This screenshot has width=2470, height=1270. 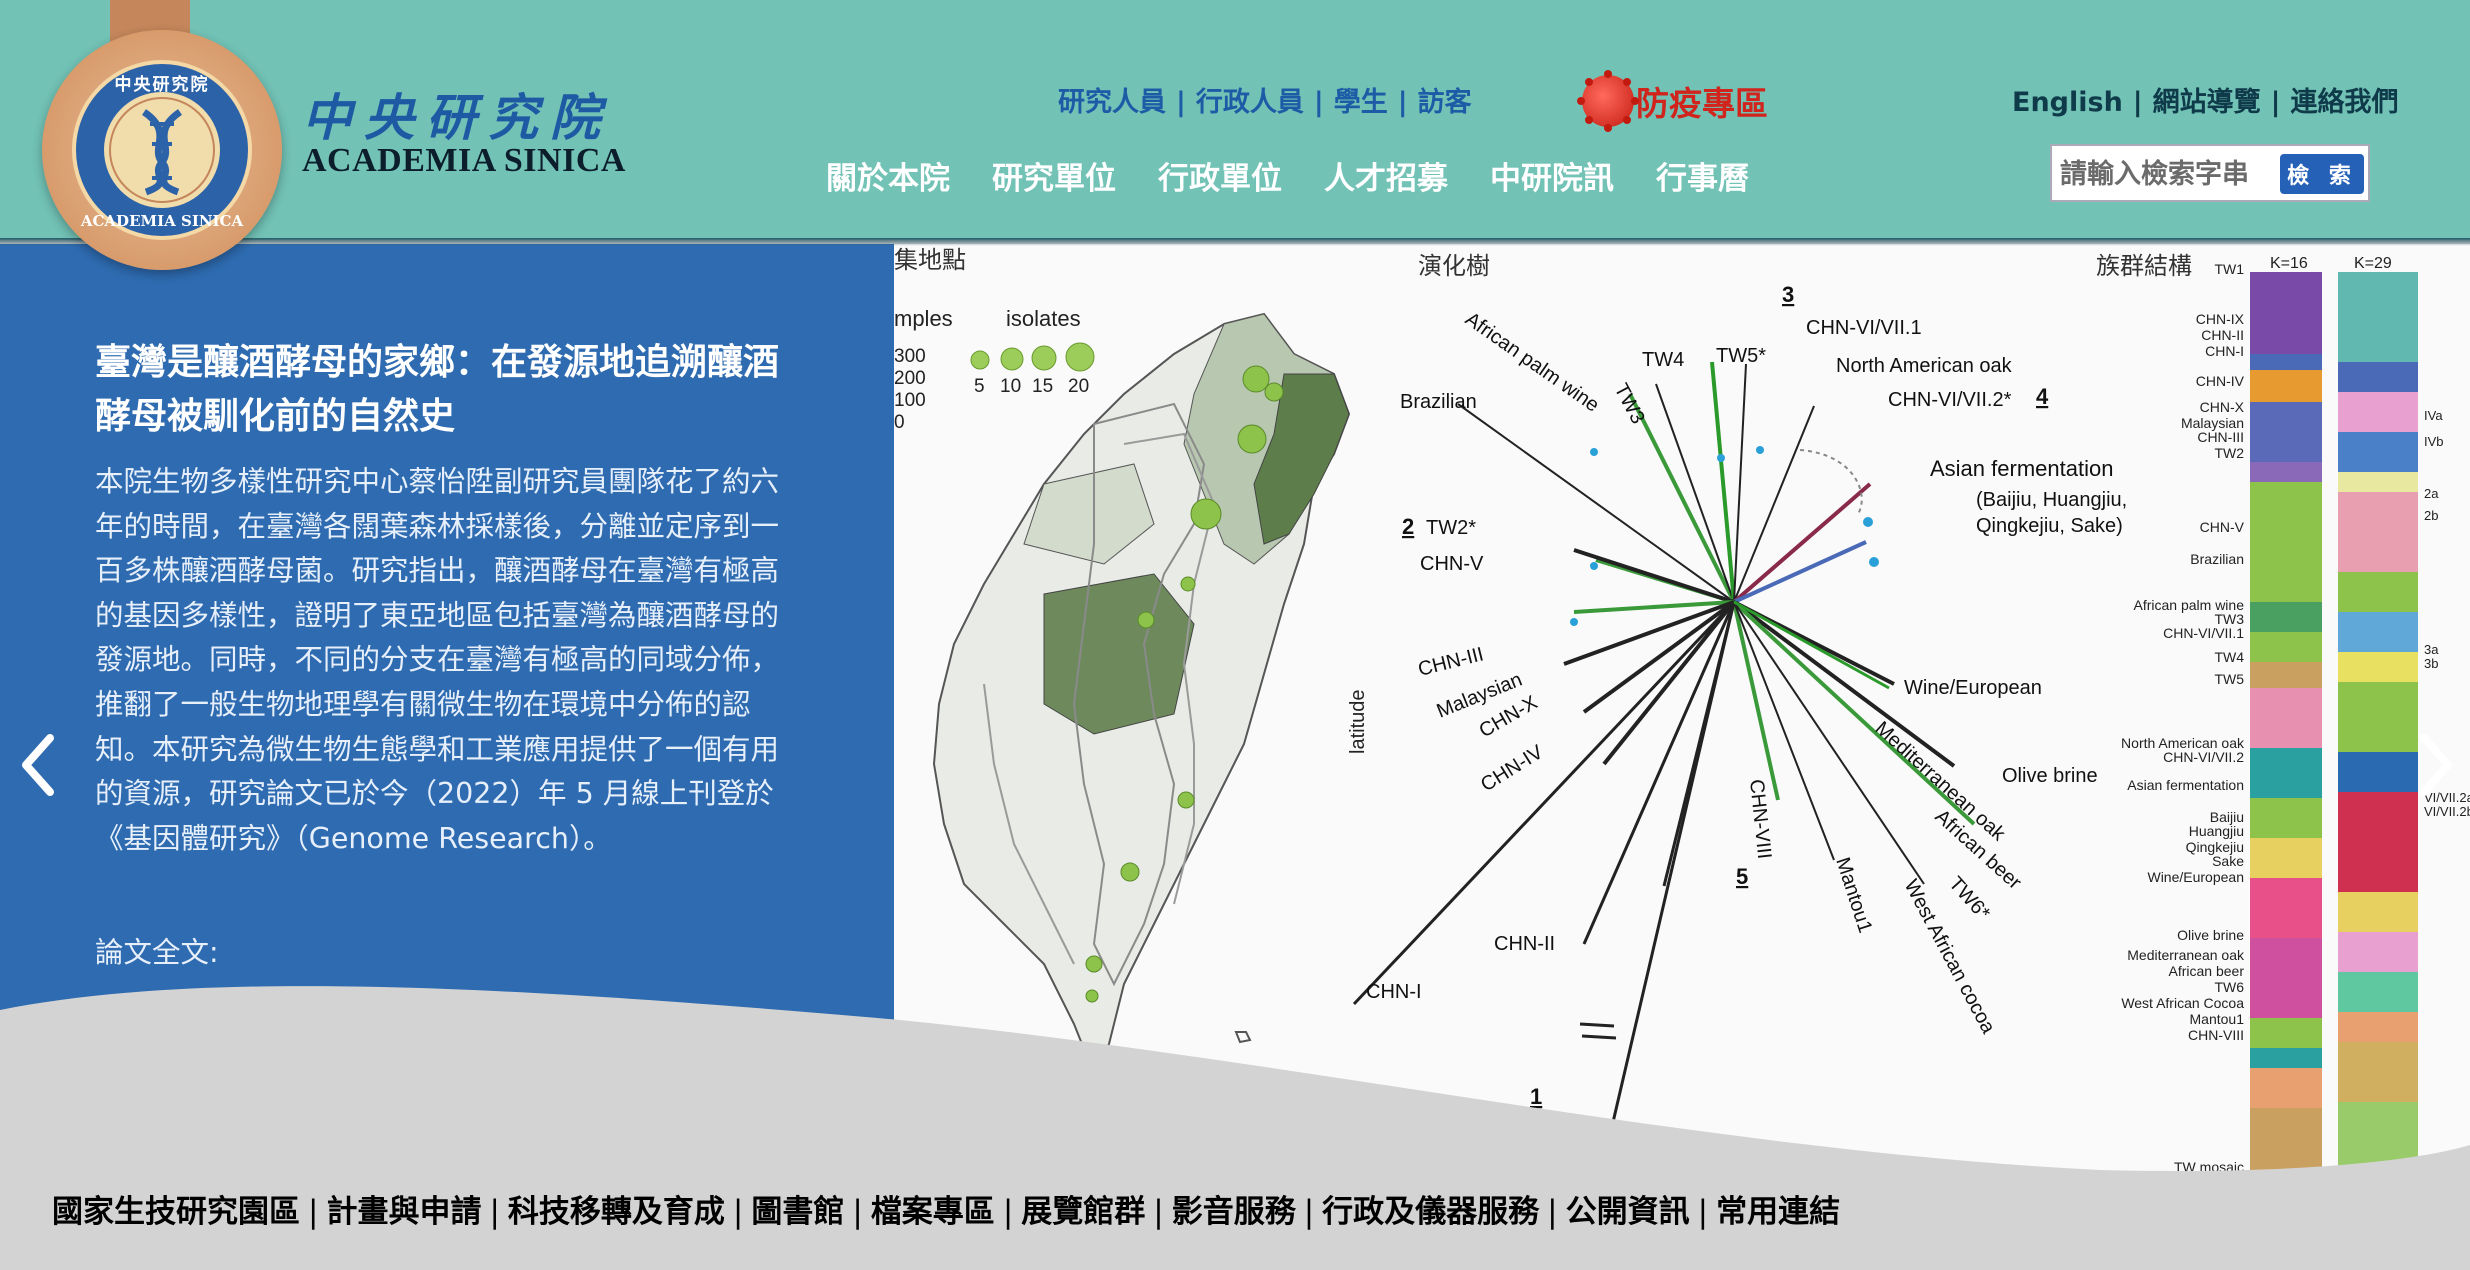 I want to click on virus-icon, so click(x=1608, y=101).